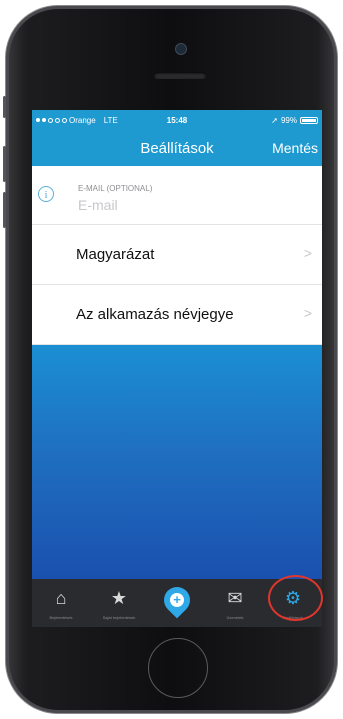 The height and width of the screenshot is (719, 343). What do you see at coordinates (119, 598) in the screenshot?
I see `star-icon: ★` at bounding box center [119, 598].